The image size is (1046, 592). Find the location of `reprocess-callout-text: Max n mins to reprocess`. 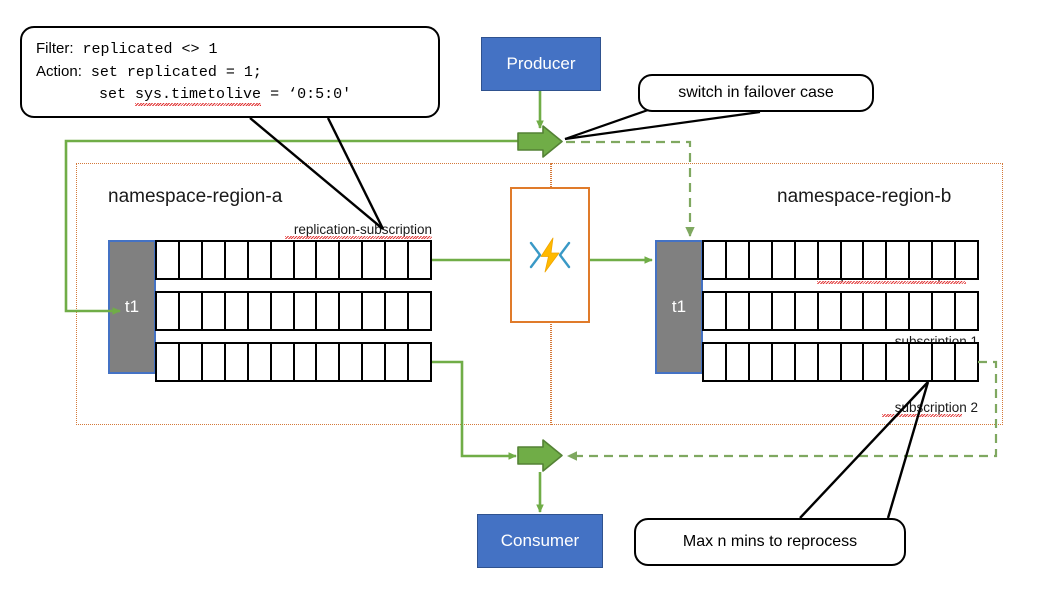

reprocess-callout-text: Max n mins to reprocess is located at coordinates (770, 541).